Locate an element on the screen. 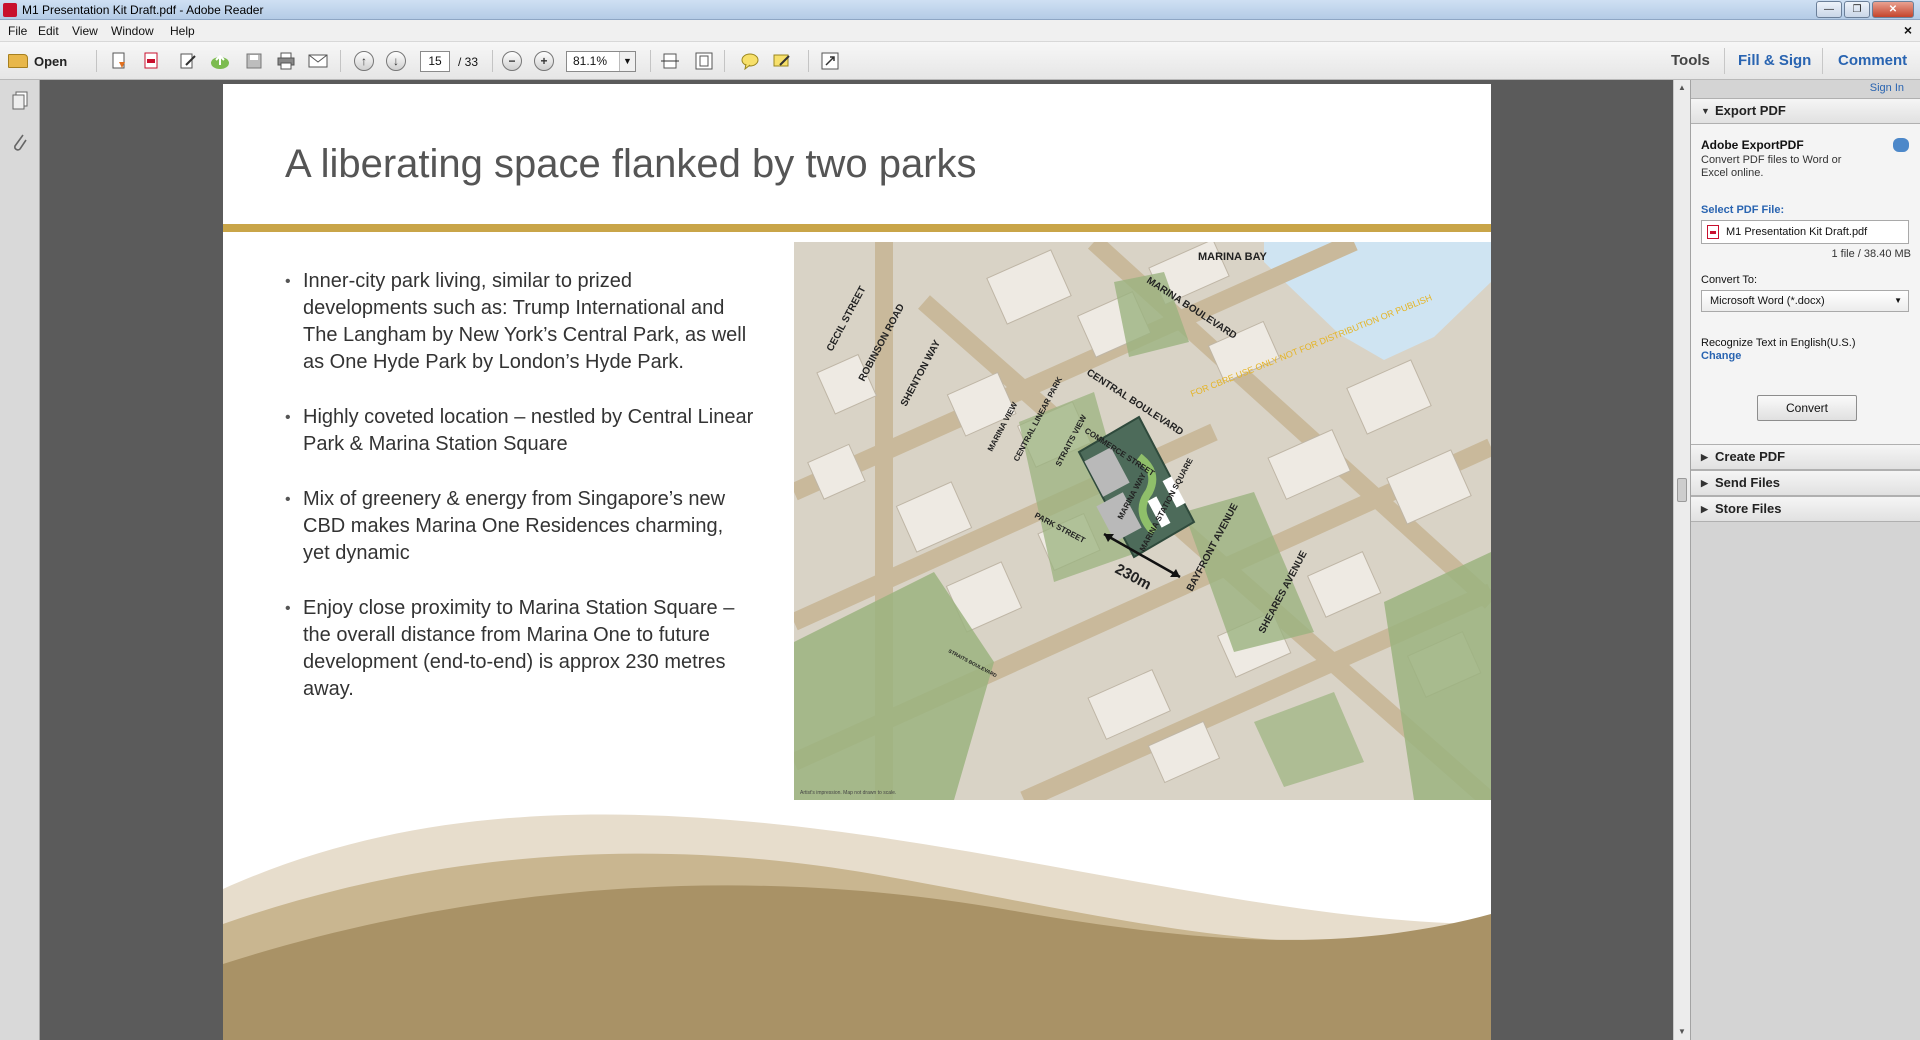 The height and width of the screenshot is (1040, 1920). adobe-reader-icon is located at coordinates (10, 10).